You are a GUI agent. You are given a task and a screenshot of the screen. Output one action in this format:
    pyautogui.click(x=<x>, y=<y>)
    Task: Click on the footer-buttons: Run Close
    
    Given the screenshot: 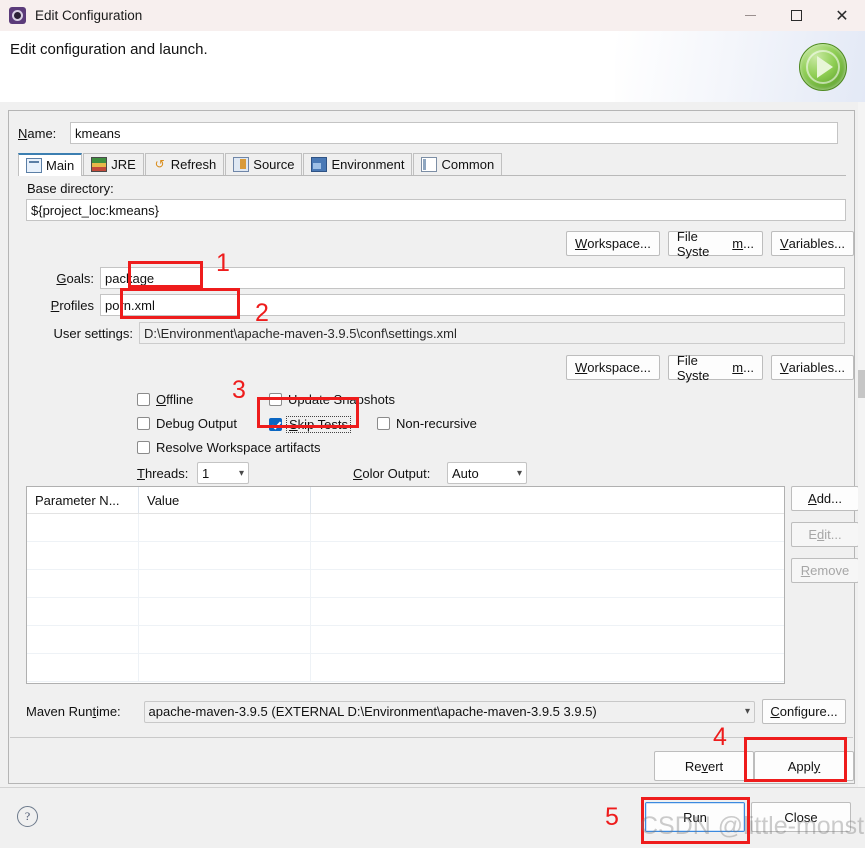 What is the action you would take?
    pyautogui.click(x=748, y=817)
    